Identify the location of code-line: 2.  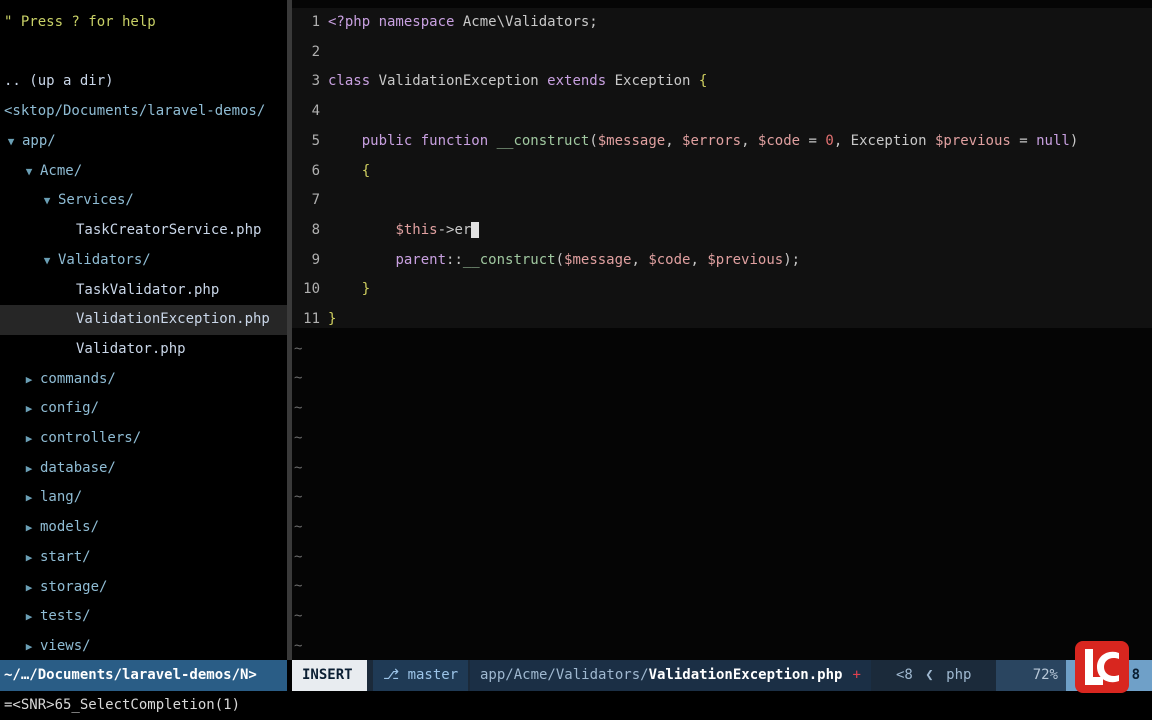
(310, 53).